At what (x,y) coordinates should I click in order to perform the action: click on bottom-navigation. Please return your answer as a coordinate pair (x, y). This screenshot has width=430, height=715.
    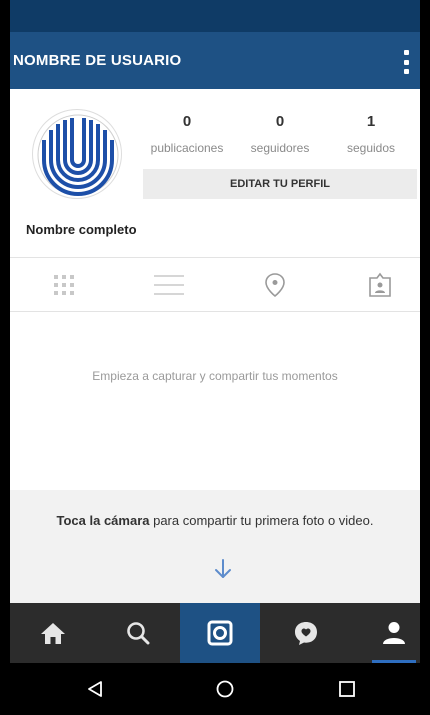
    Looking at the image, I should click on (215, 633).